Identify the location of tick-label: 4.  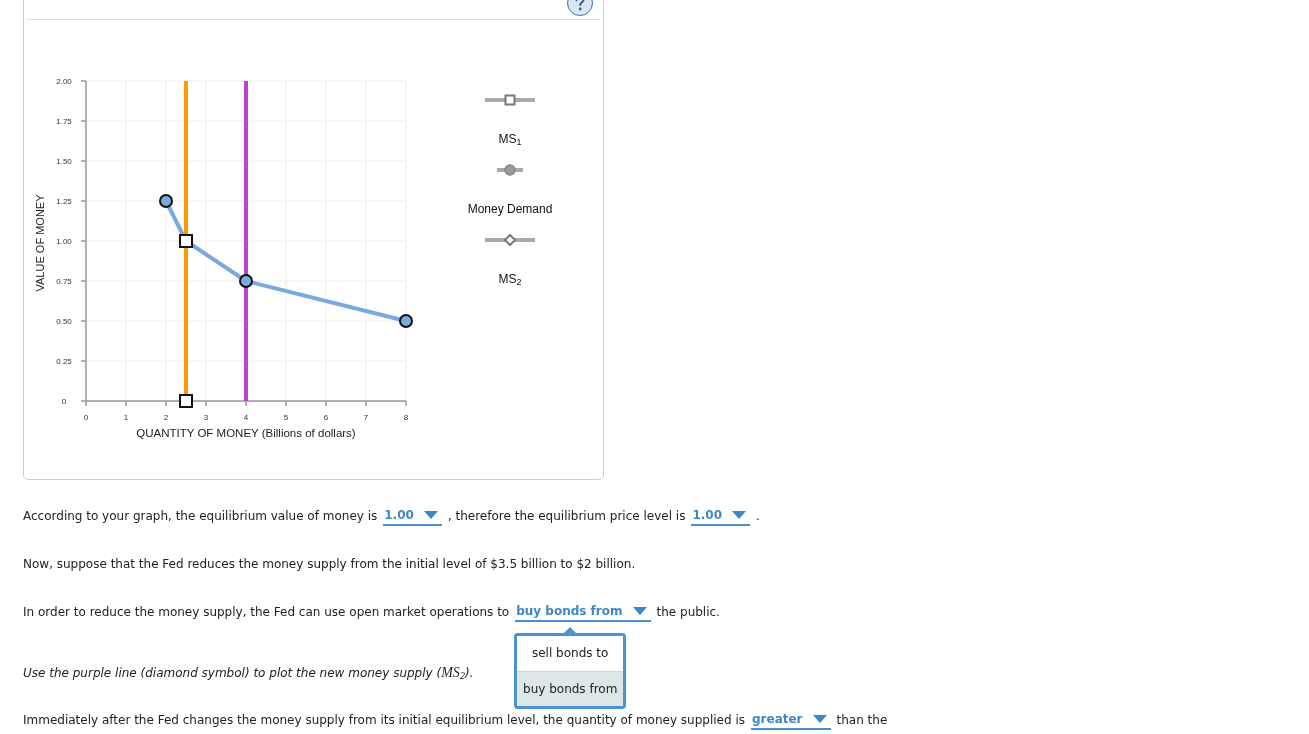
(246, 417).